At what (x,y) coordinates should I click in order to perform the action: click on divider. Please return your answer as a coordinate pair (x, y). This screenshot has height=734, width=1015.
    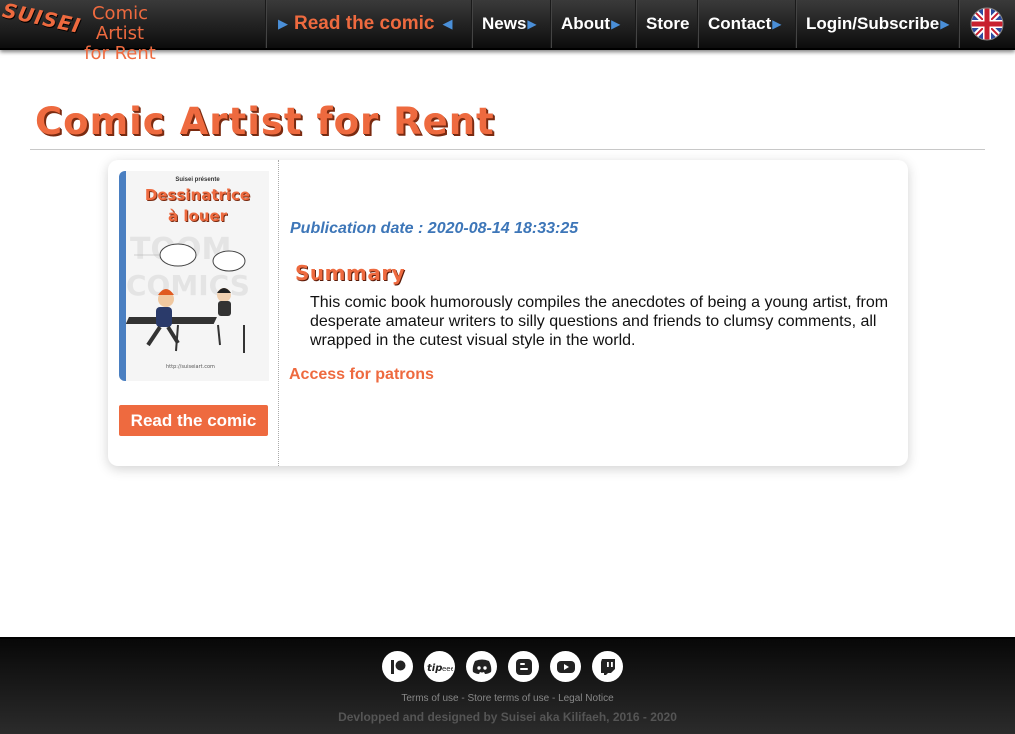
    Looking at the image, I should click on (507, 149).